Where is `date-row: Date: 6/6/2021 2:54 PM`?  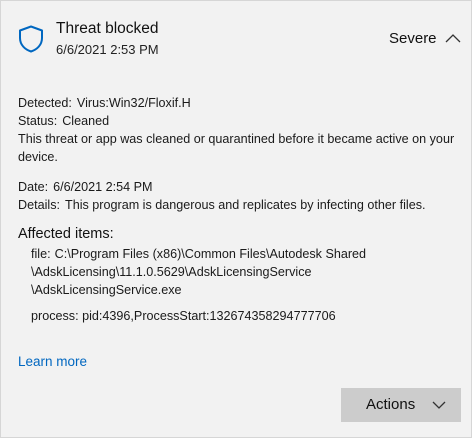 date-row: Date: 6/6/2021 2:54 PM is located at coordinates (85, 187).